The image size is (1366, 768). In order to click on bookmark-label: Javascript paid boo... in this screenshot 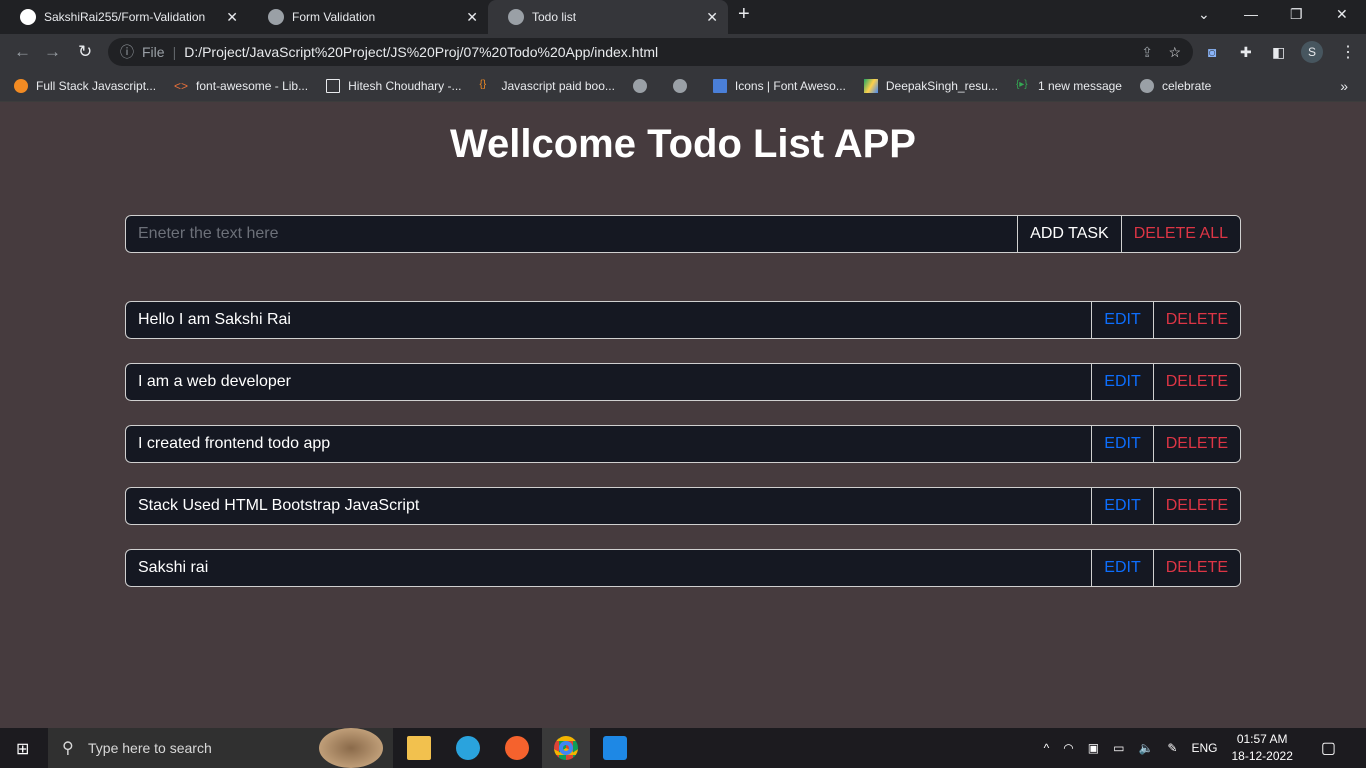, I will do `click(558, 85)`.